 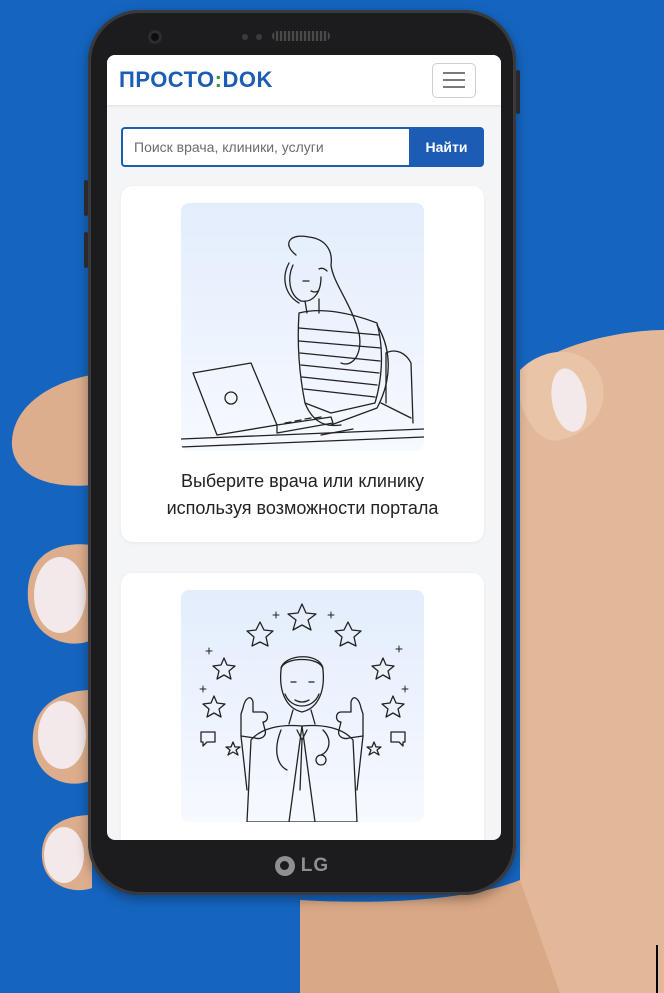 I want to click on card-caption-line1: Выберите врача или клинику, so click(x=302, y=481).